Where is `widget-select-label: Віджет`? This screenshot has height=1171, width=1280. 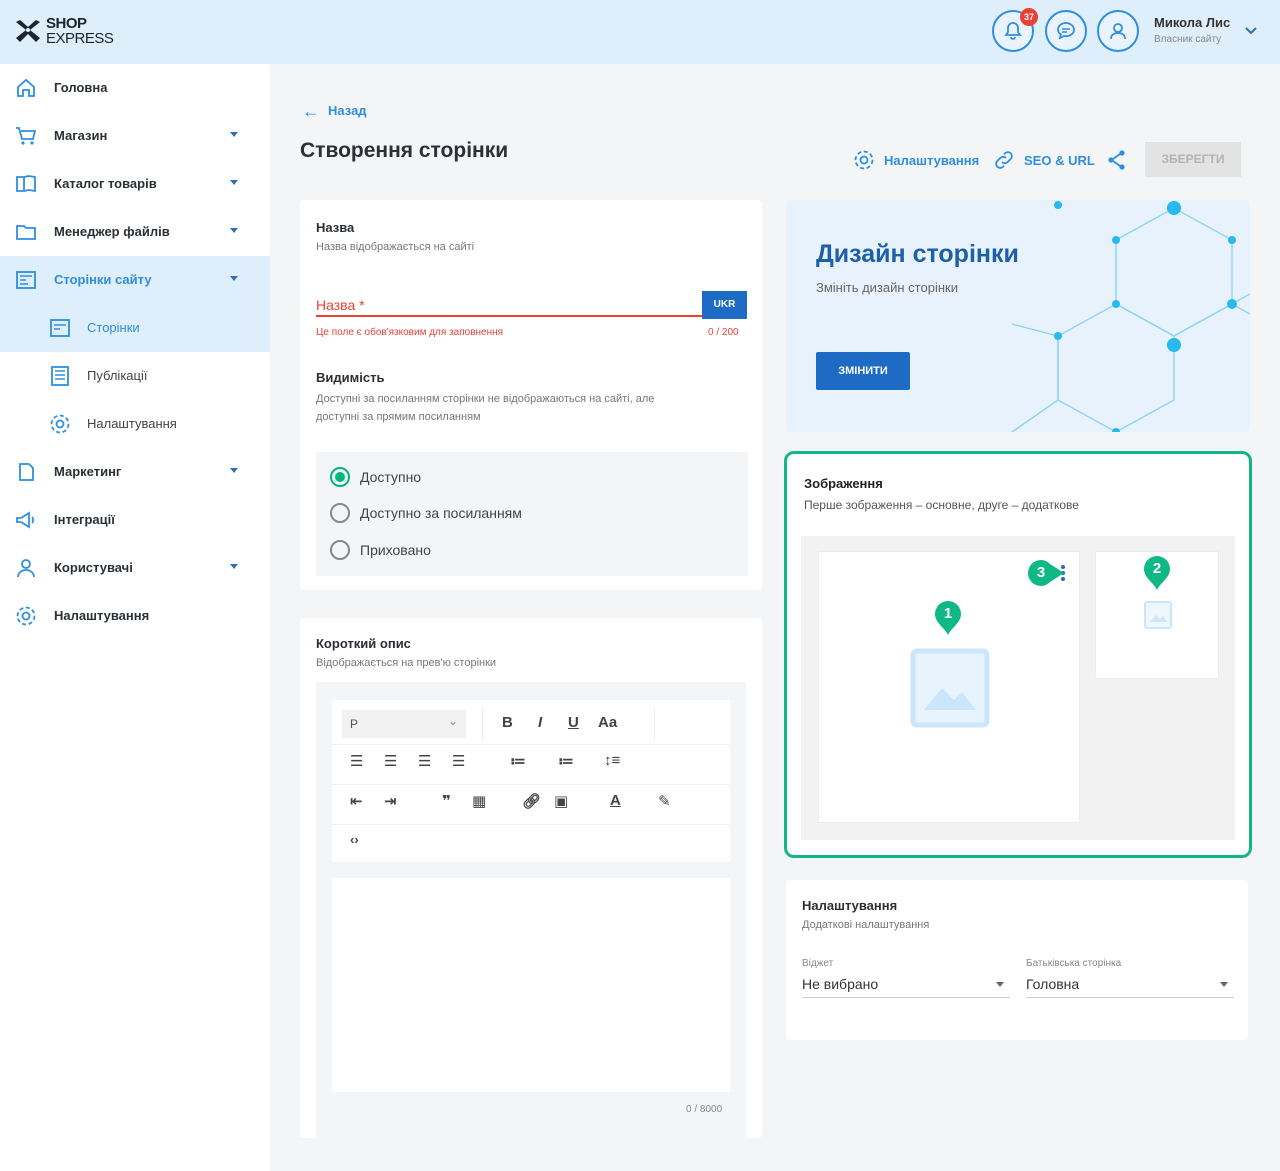
widget-select-label: Віджет is located at coordinates (818, 963).